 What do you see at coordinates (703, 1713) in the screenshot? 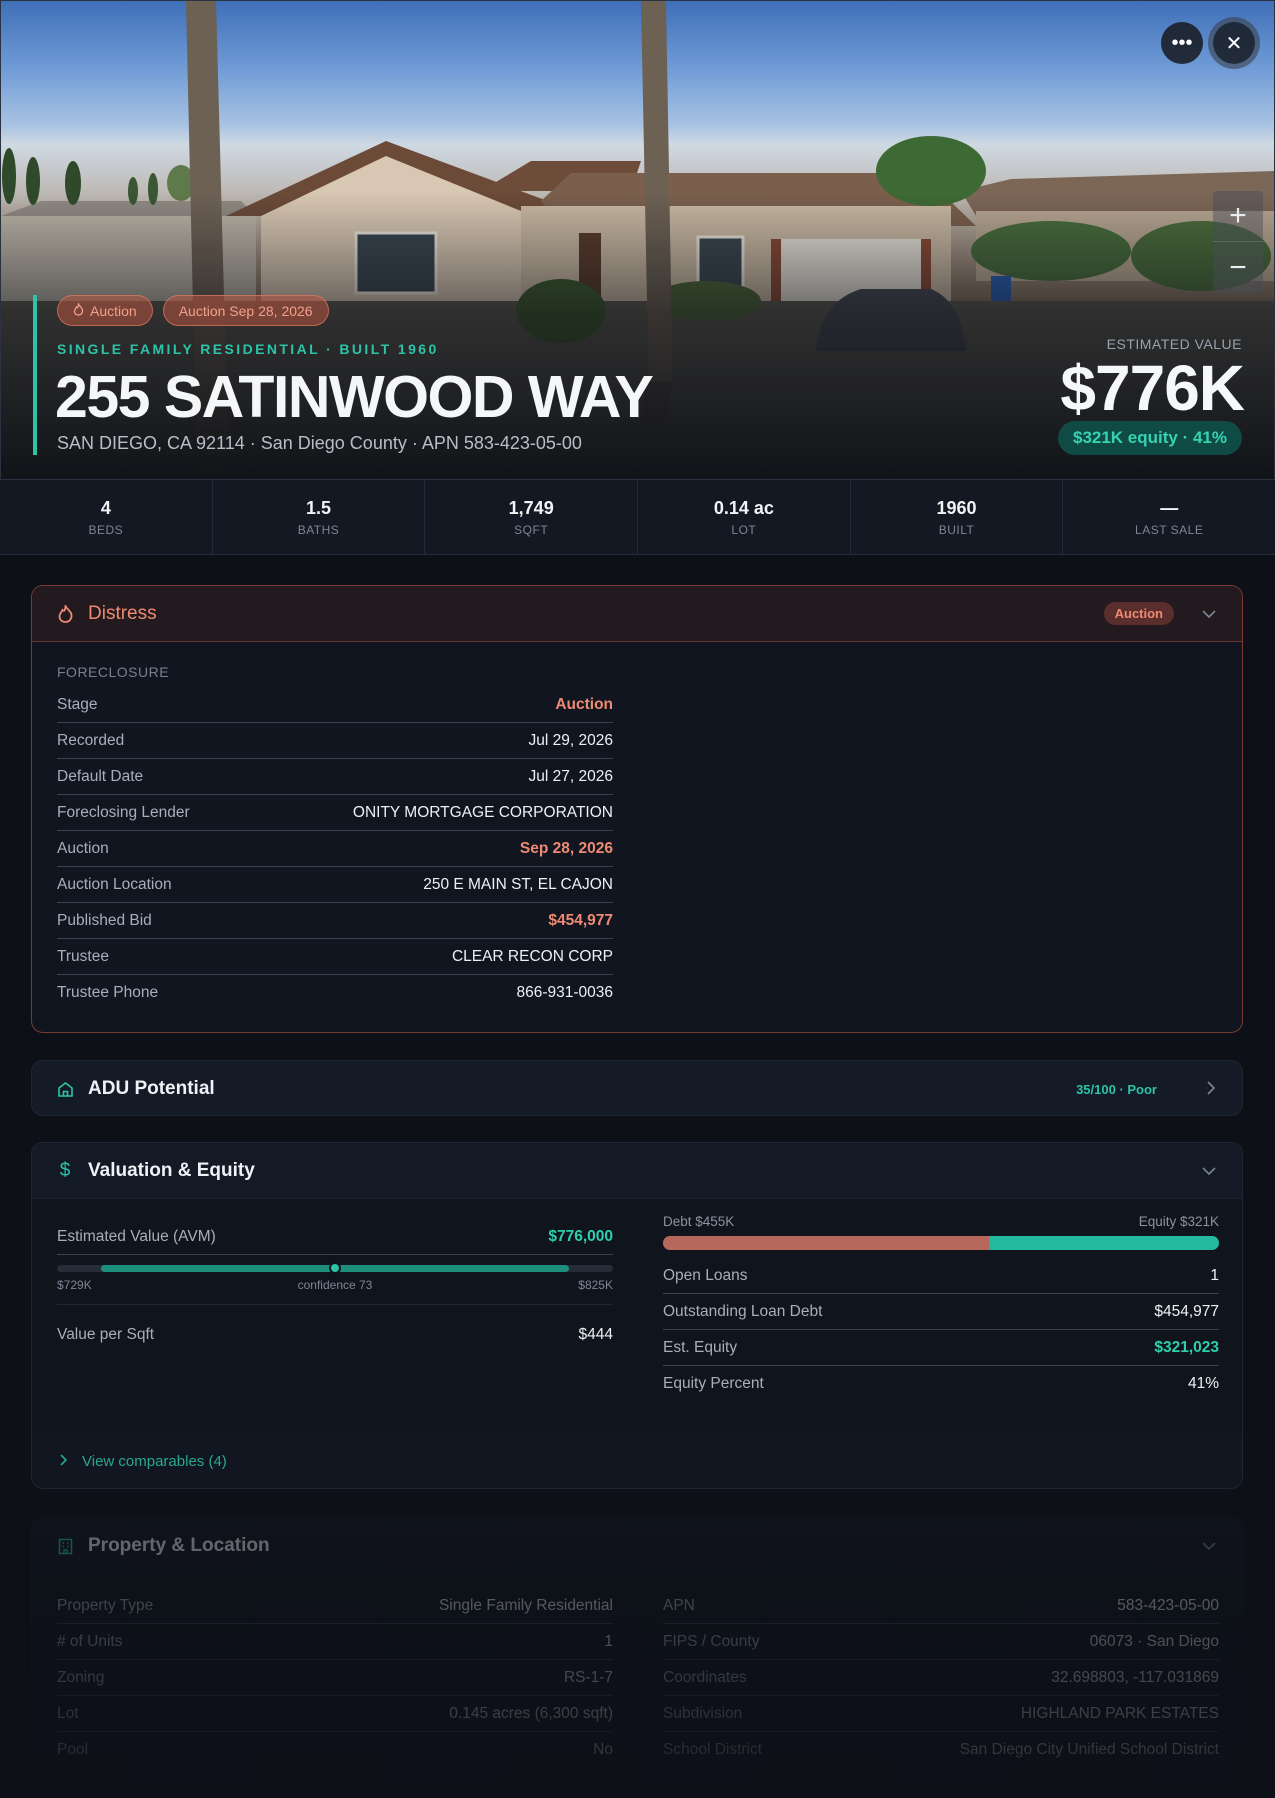
I see `detail-label: Subdivision` at bounding box center [703, 1713].